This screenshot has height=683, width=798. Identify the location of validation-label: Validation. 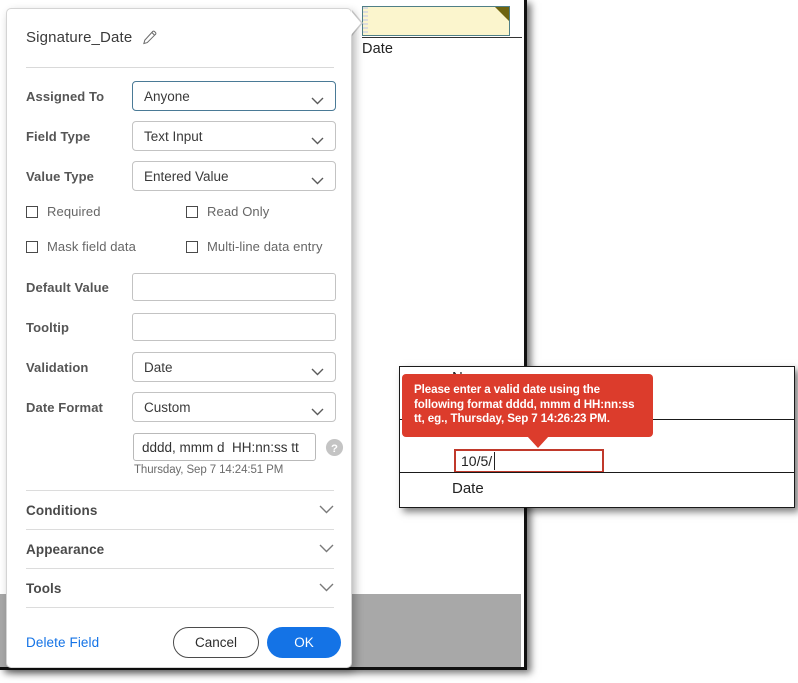
(57, 367).